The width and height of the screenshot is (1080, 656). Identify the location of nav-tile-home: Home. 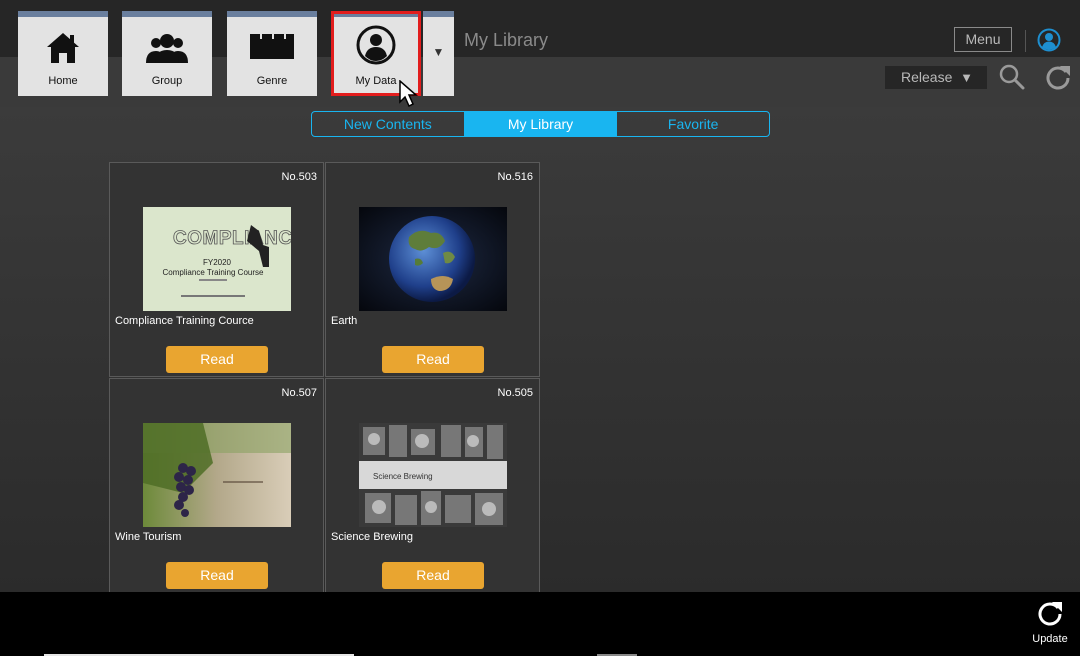
(63, 53).